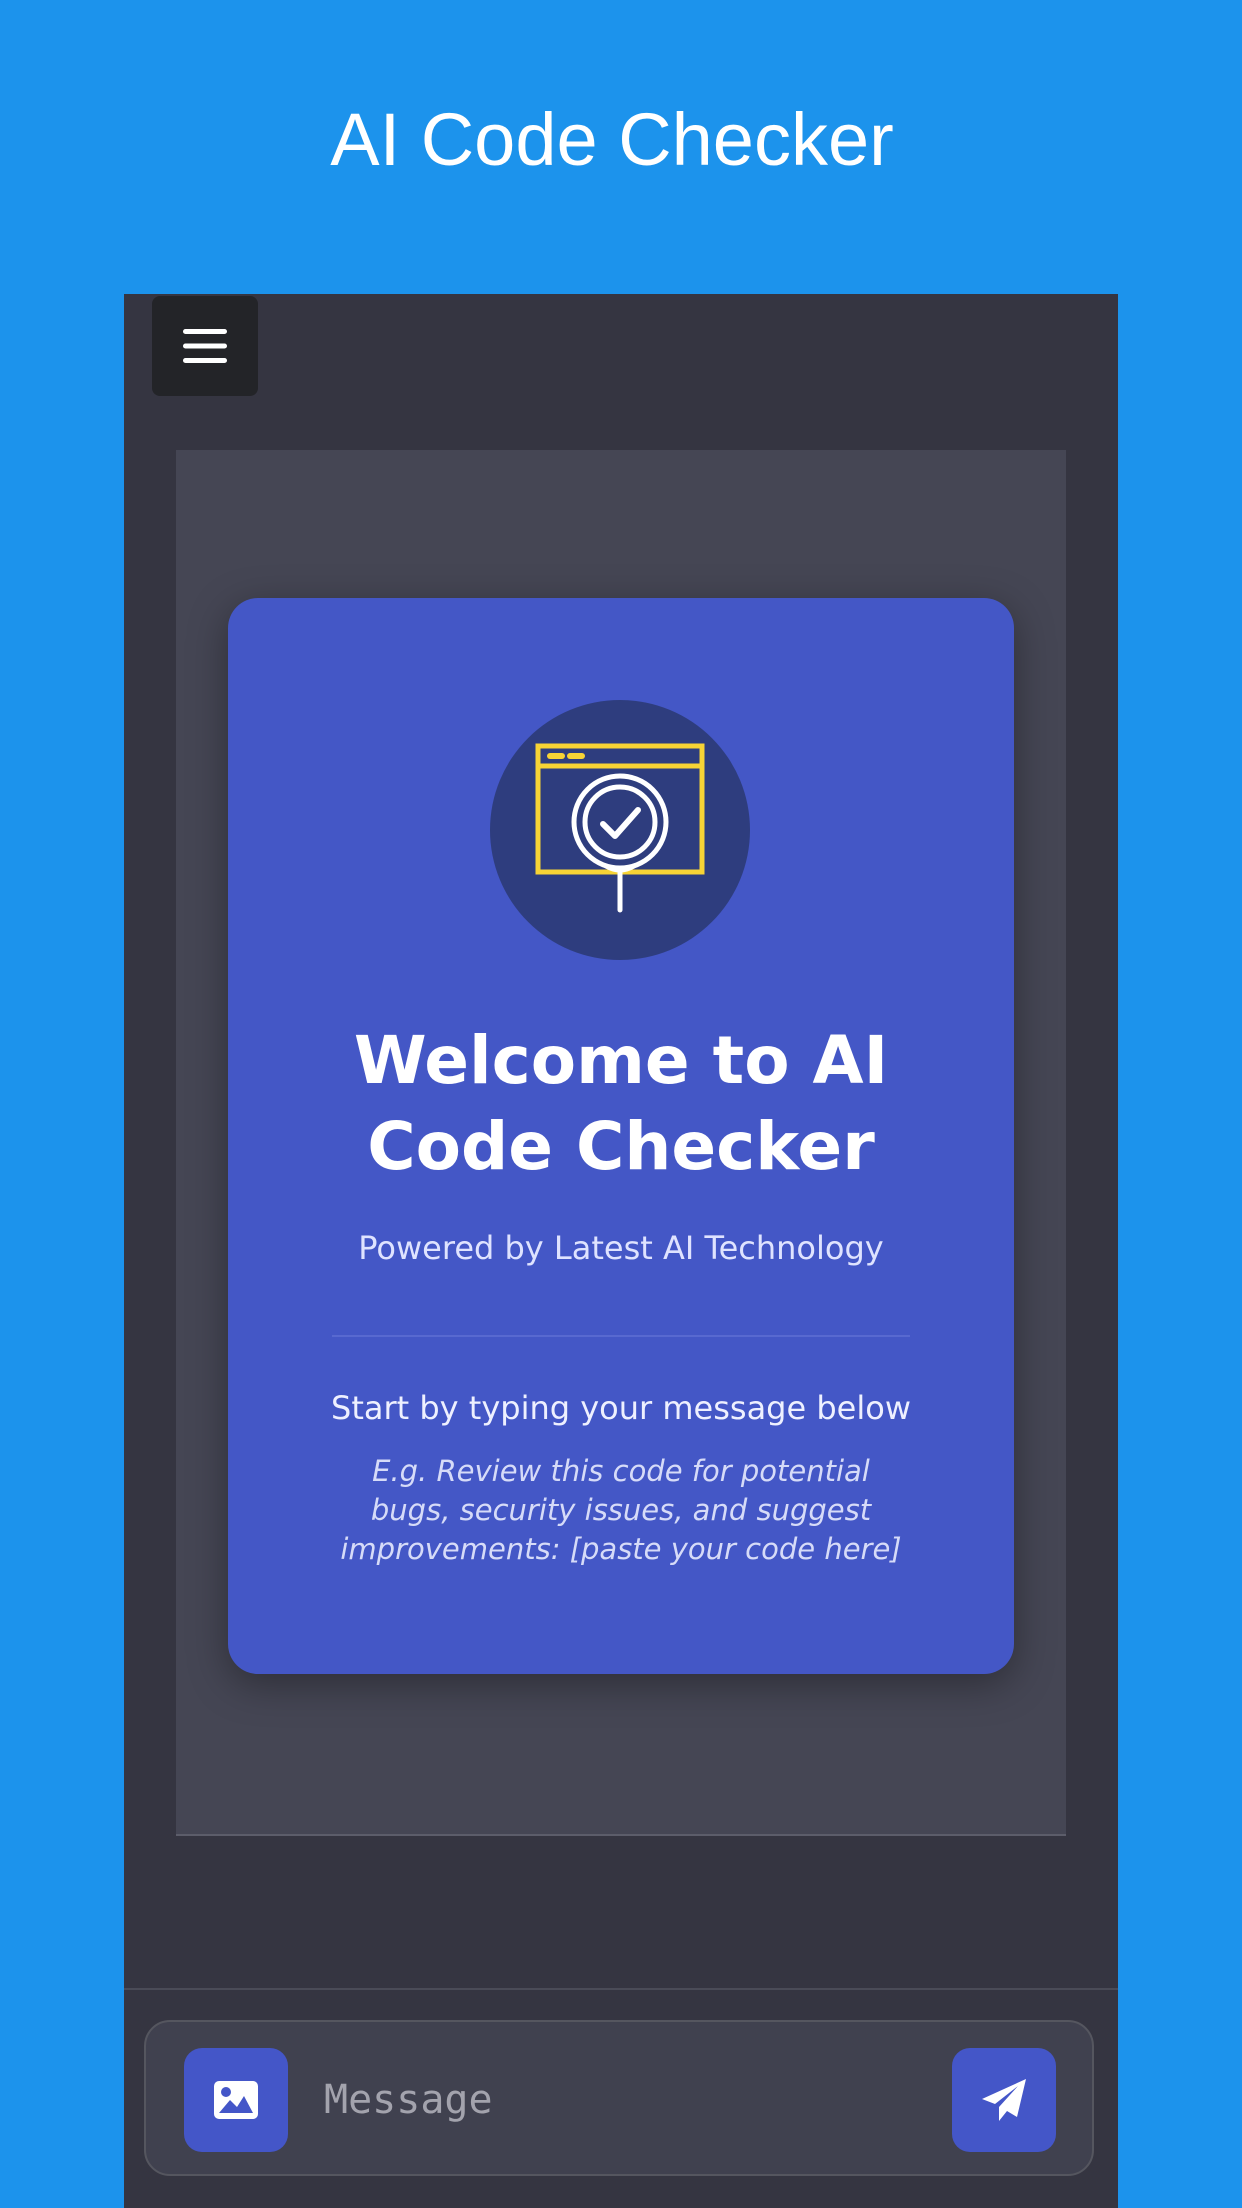 Image resolution: width=1242 pixels, height=2208 pixels. Describe the element at coordinates (621, 1989) in the screenshot. I see `composer-divider` at that location.